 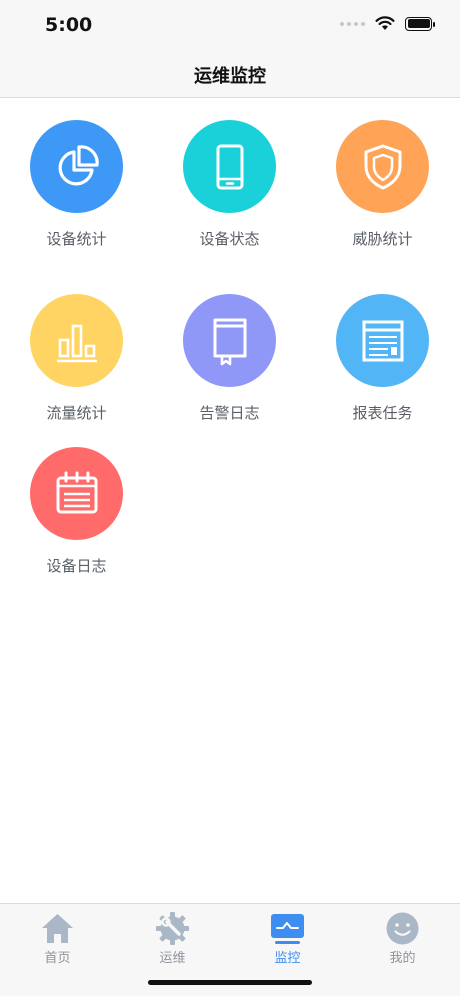 I want to click on calendar-icon, so click(x=76, y=492).